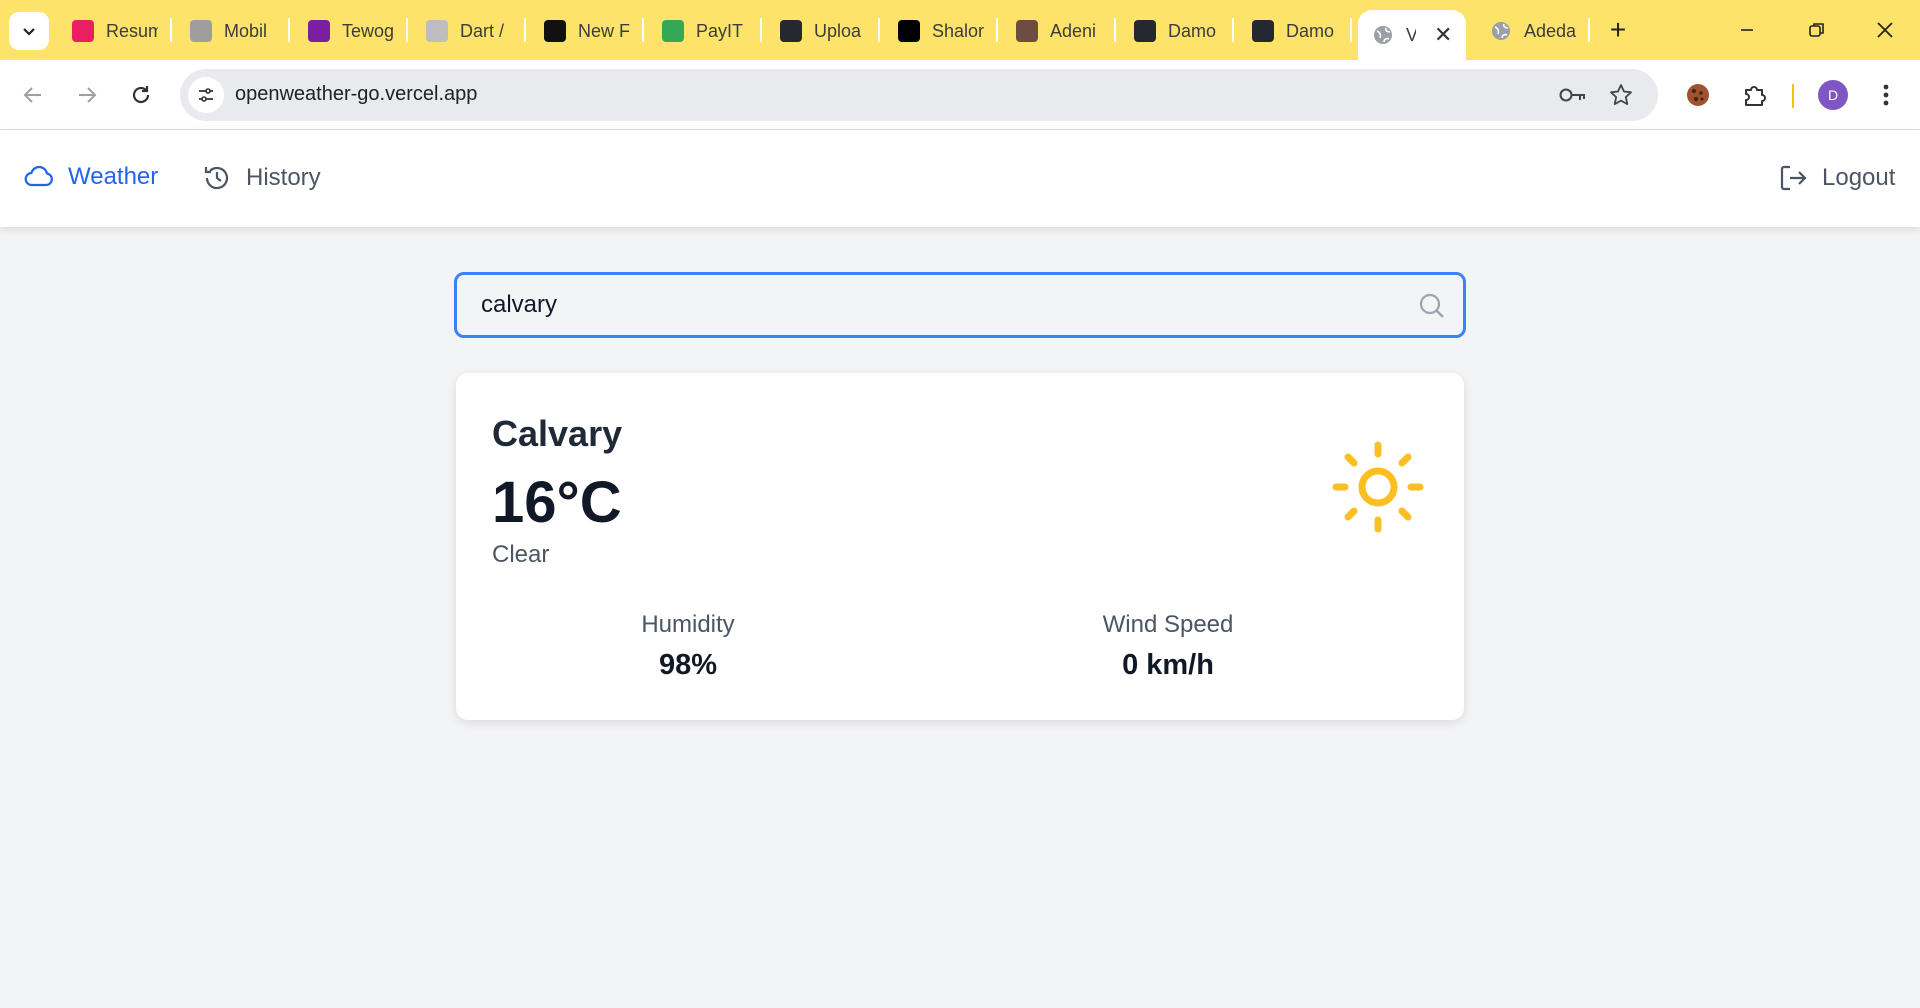 The width and height of the screenshot is (1920, 1008). I want to click on tab-search-button, so click(29, 31).